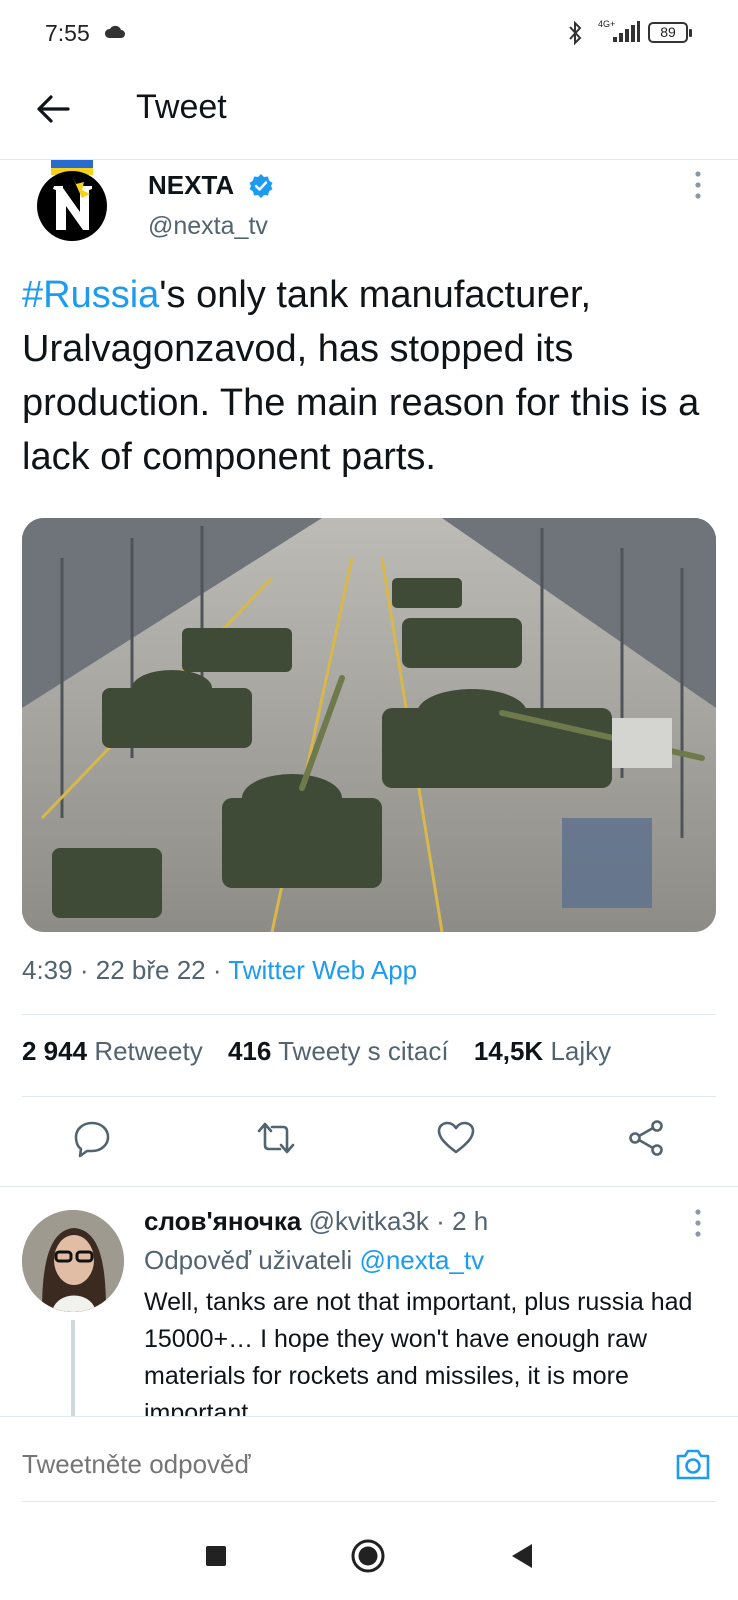 This screenshot has width=738, height=1600. What do you see at coordinates (248, 1260) in the screenshot?
I see `reply-prefix: Odpověď uživateli` at bounding box center [248, 1260].